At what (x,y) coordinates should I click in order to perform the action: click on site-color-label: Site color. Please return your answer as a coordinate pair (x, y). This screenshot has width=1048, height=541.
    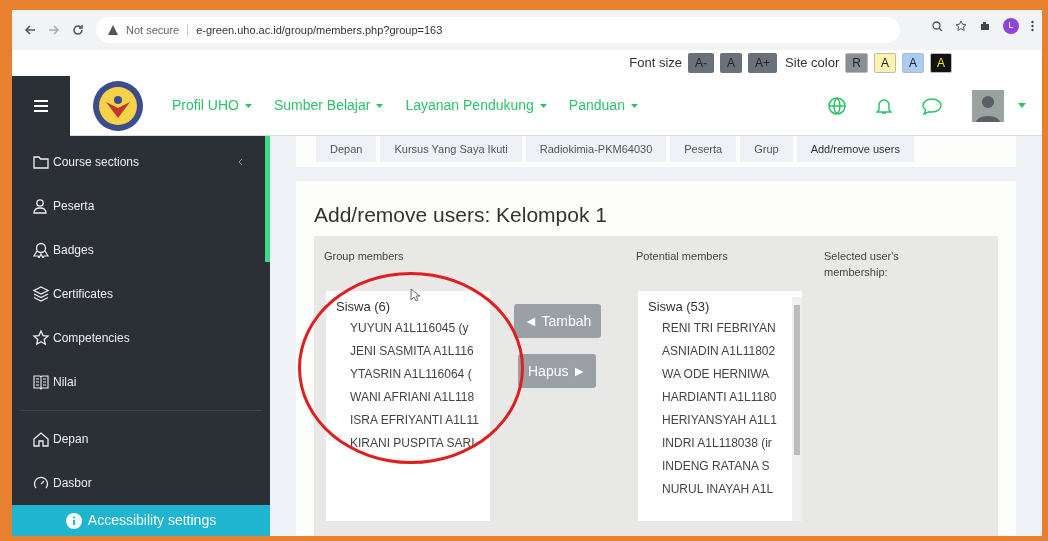
    Looking at the image, I should click on (812, 63).